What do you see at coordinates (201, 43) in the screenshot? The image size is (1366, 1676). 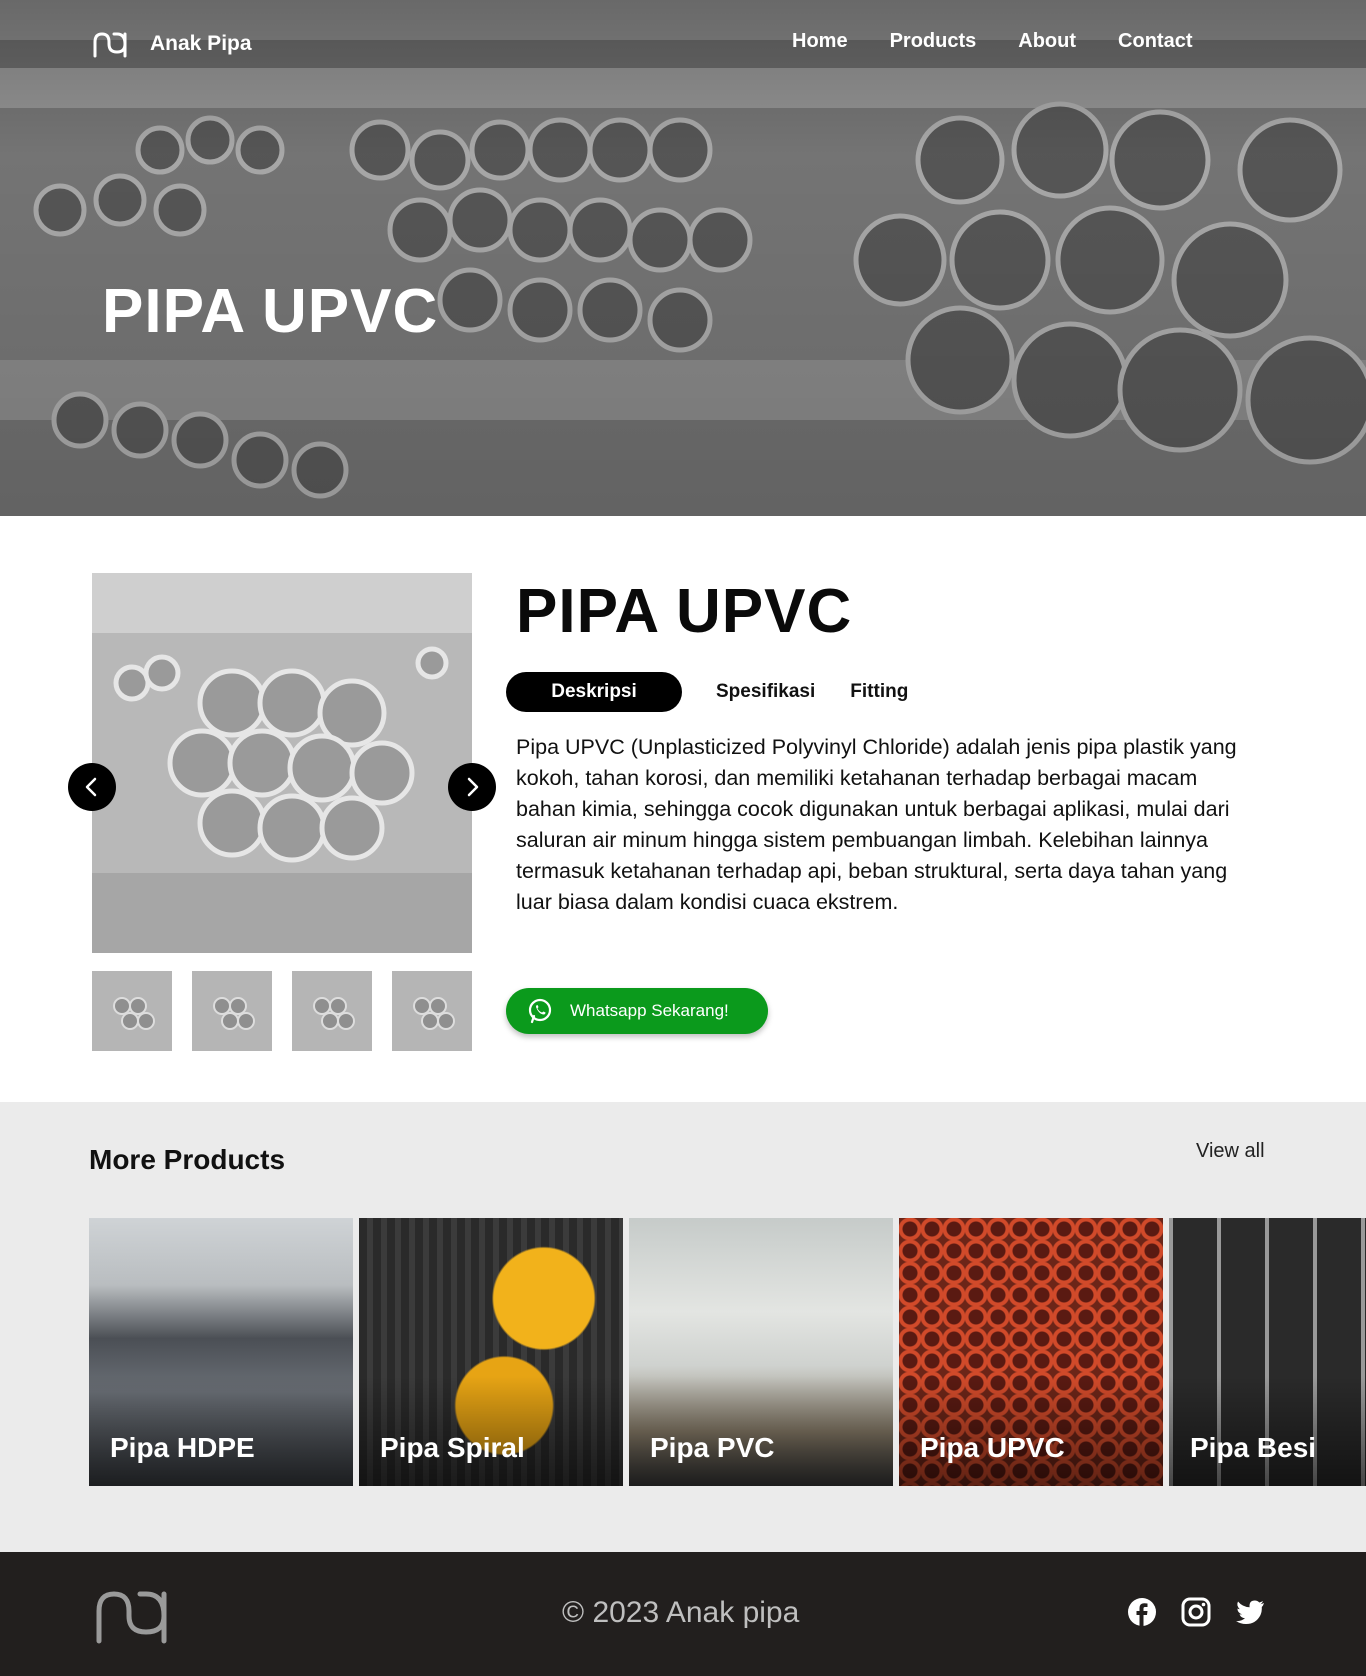 I see `brand-name: Anak Pipa` at bounding box center [201, 43].